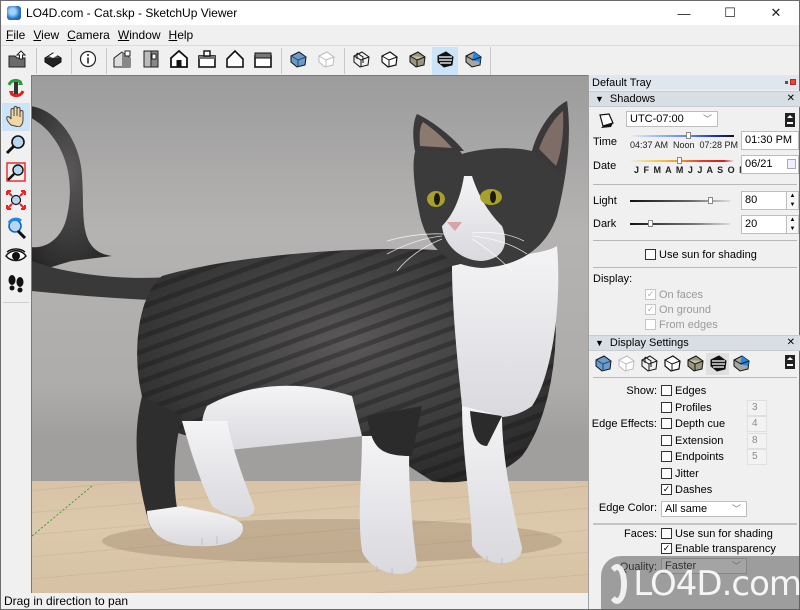 This screenshot has width=800, height=610. What do you see at coordinates (666, 407) in the screenshot?
I see `edge-profiles-checkbox` at bounding box center [666, 407].